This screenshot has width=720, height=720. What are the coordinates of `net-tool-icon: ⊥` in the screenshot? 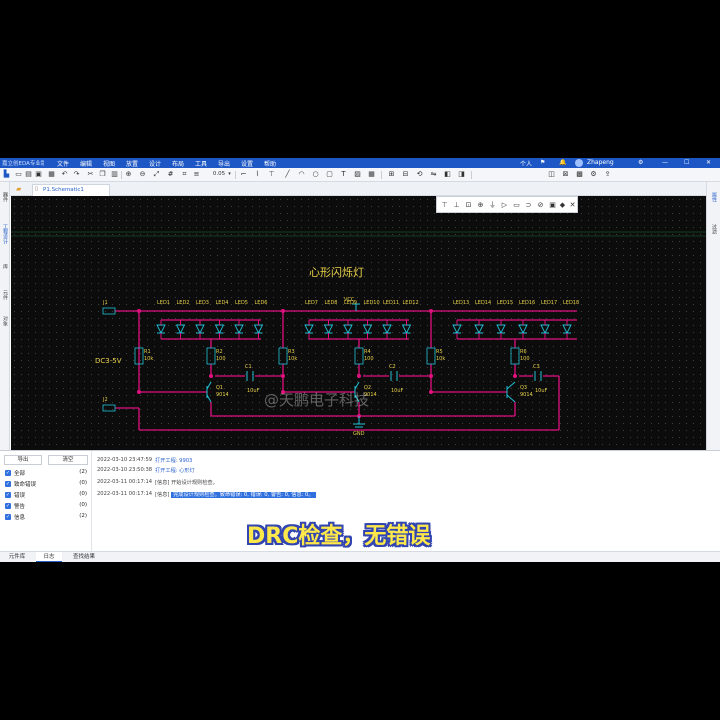 It's located at (456, 205).